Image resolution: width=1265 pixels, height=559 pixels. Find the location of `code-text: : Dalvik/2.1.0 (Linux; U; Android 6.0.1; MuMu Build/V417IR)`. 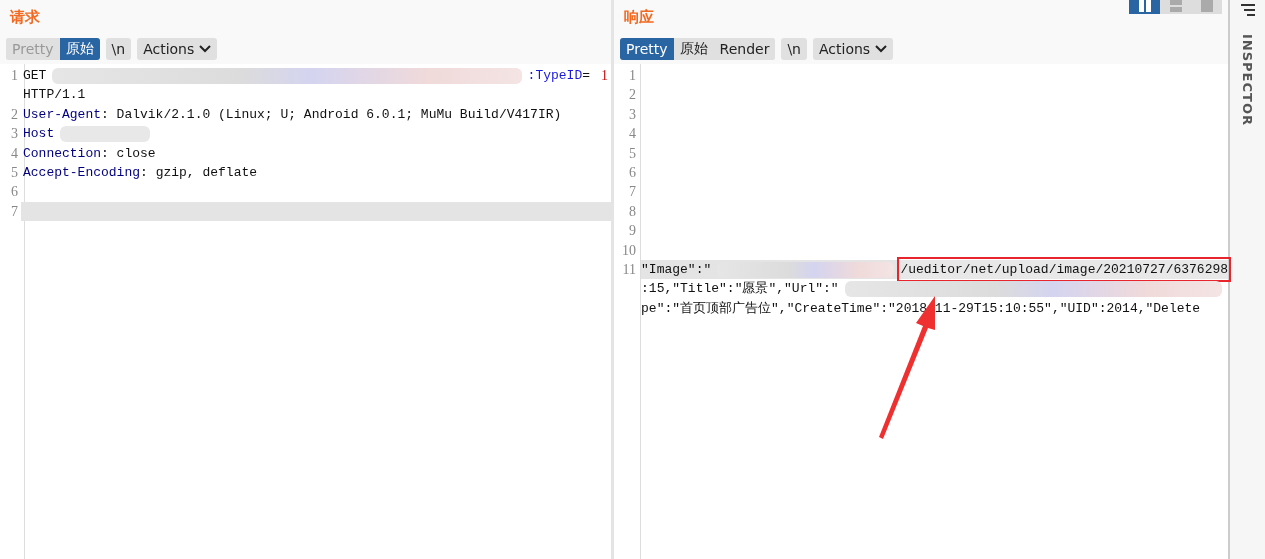

code-text: : Dalvik/2.1.0 (Linux; U; Android 6.0.1; MuMu Build/V417IR) is located at coordinates (331, 114).